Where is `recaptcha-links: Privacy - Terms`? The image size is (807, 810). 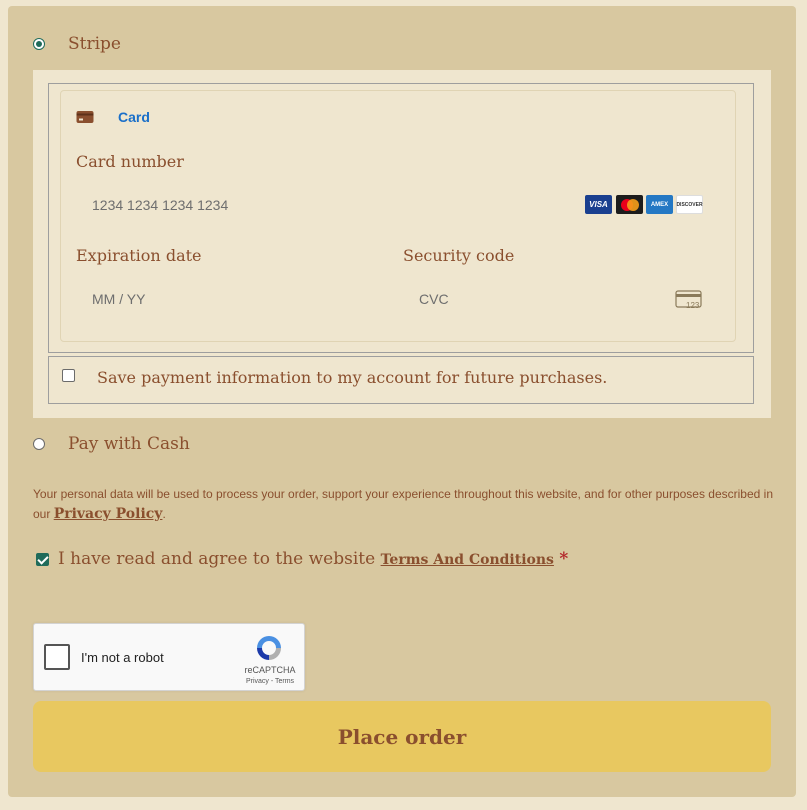 recaptcha-links: Privacy - Terms is located at coordinates (270, 681).